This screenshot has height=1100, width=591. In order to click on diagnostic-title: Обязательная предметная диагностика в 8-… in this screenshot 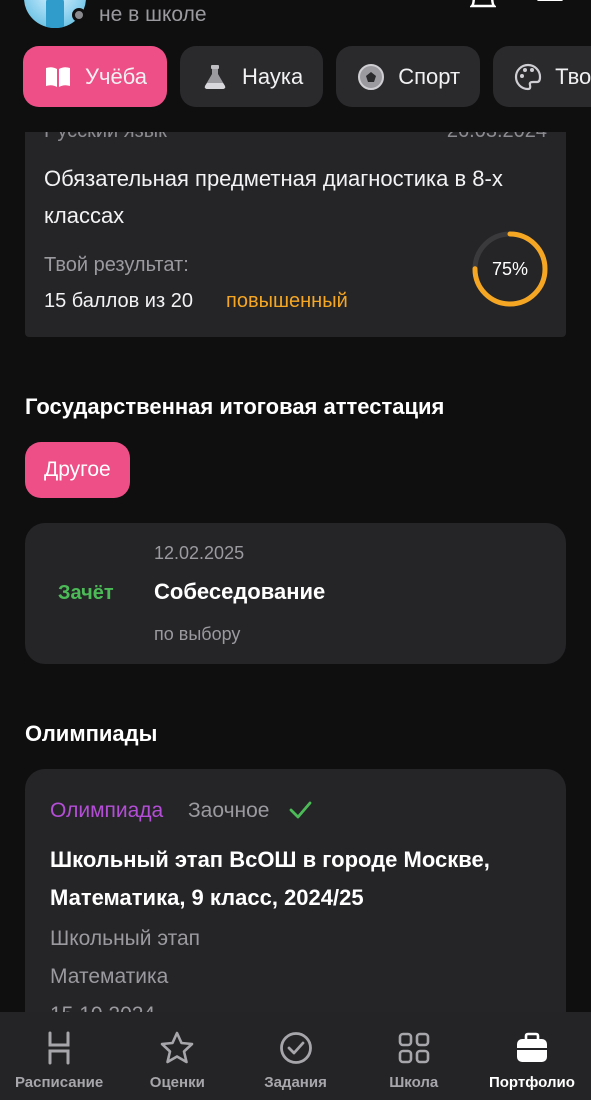, I will do `click(273, 197)`.